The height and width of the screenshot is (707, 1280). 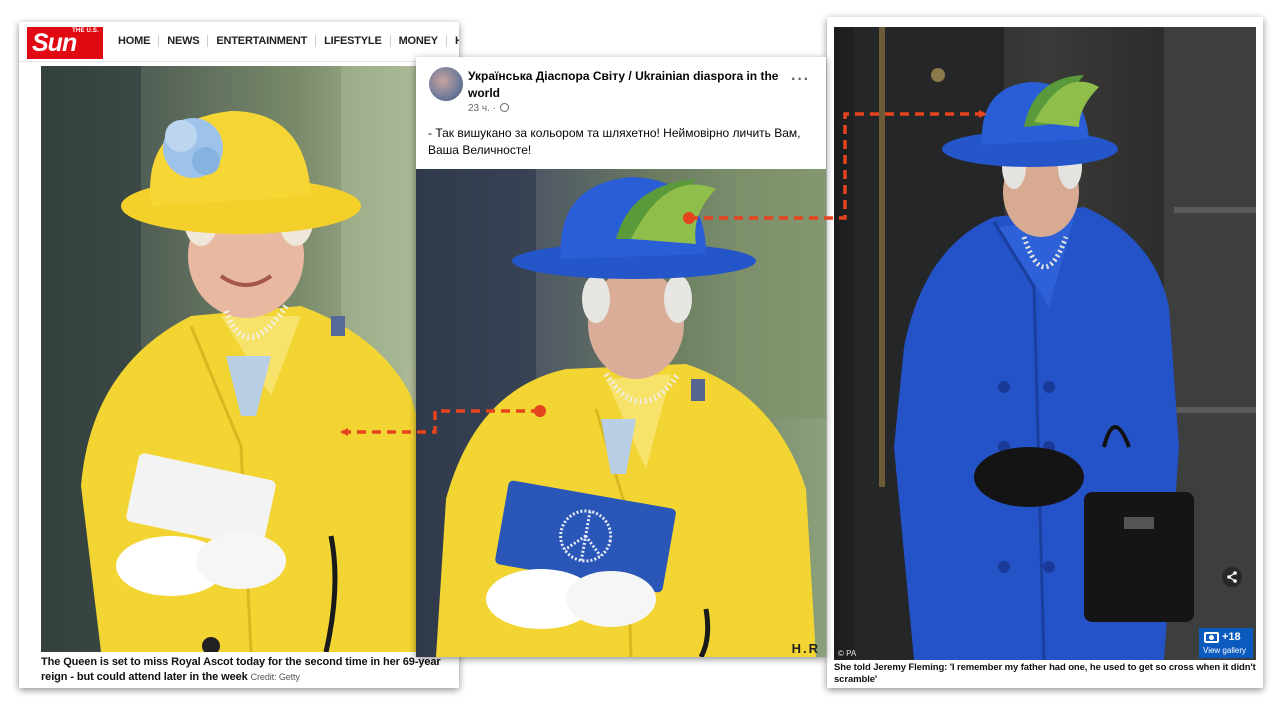 I want to click on gallery-label: View gallery, so click(x=1224, y=650).